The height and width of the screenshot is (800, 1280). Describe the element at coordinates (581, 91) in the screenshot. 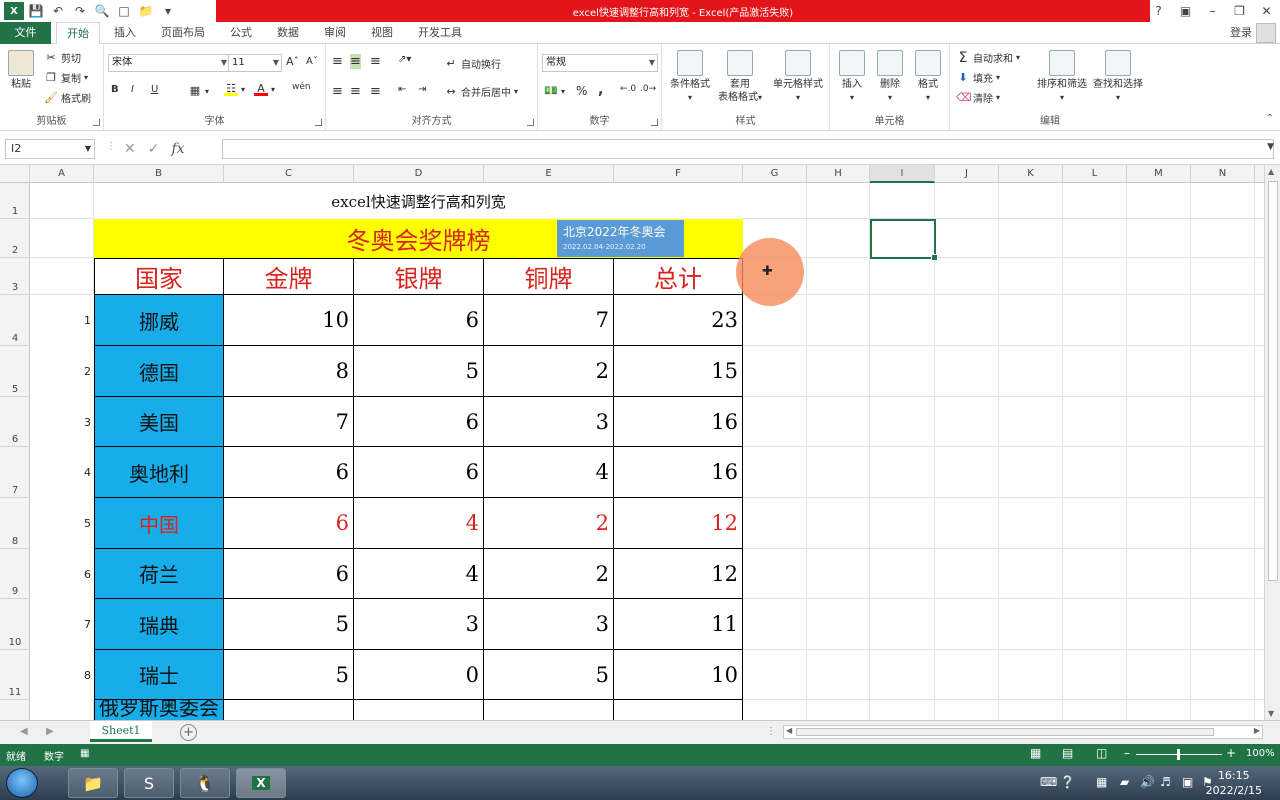

I see `percent-button: %` at that location.